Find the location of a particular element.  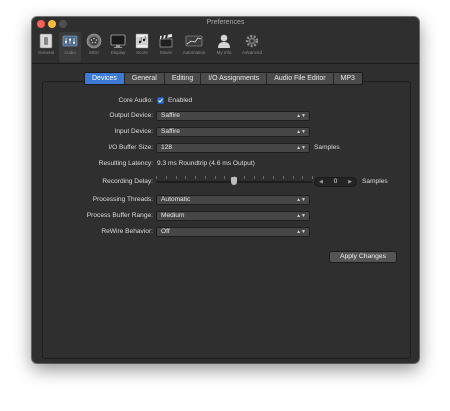

input-device-label: Input Device: is located at coordinates (133, 131).